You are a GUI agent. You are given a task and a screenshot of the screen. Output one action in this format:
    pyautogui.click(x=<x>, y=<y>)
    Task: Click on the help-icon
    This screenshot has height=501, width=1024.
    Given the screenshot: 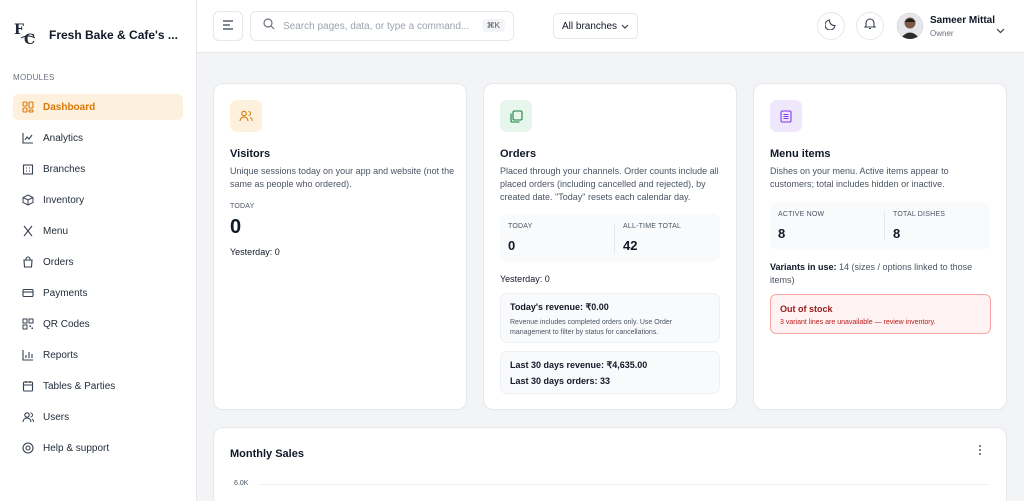 What is the action you would take?
    pyautogui.click(x=28, y=448)
    